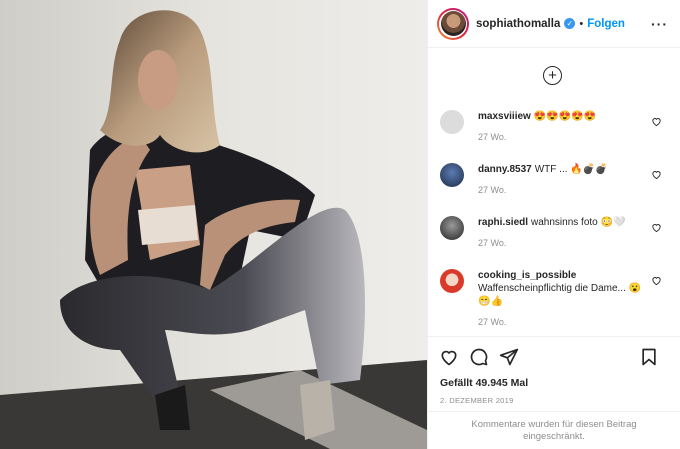 This screenshot has width=680, height=449. What do you see at coordinates (649, 357) in the screenshot?
I see `bookmark-icon` at bounding box center [649, 357].